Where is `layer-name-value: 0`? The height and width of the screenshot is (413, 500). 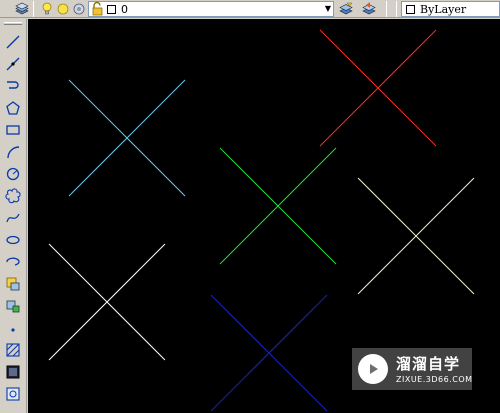 layer-name-value: 0 is located at coordinates (124, 9).